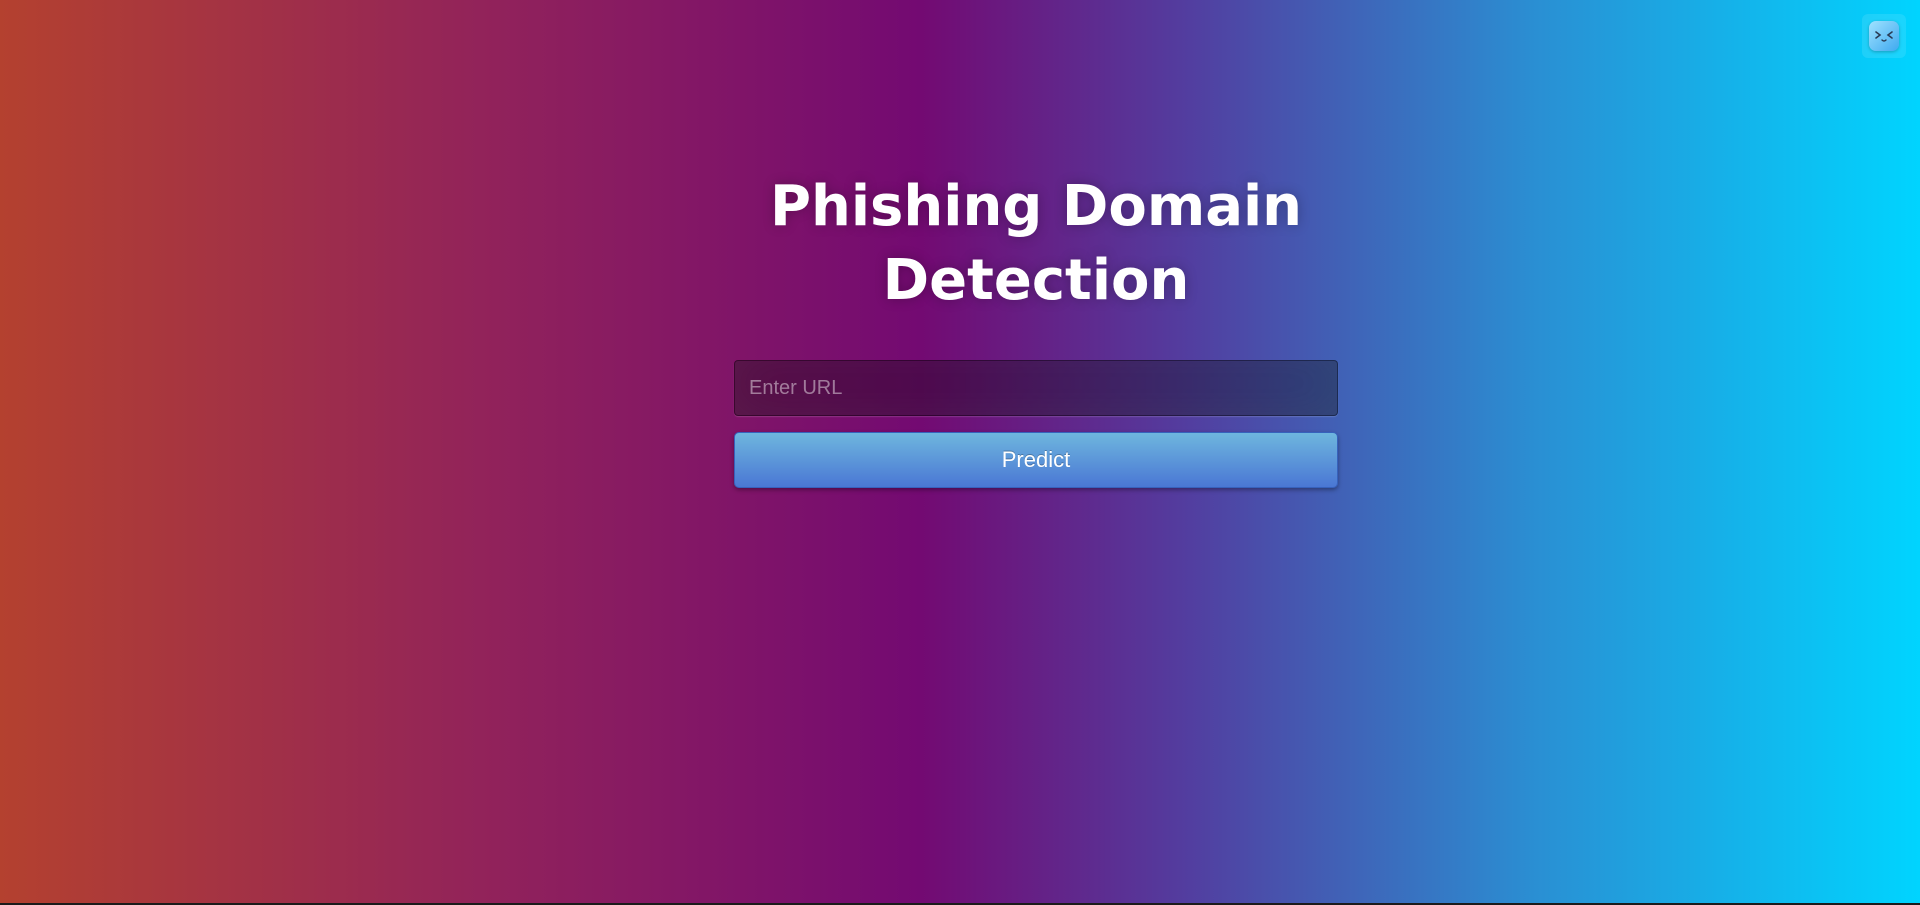 The width and height of the screenshot is (1920, 905). I want to click on prediction-form-container: Phishing Domain Detection Predict, so click(1036, 329).